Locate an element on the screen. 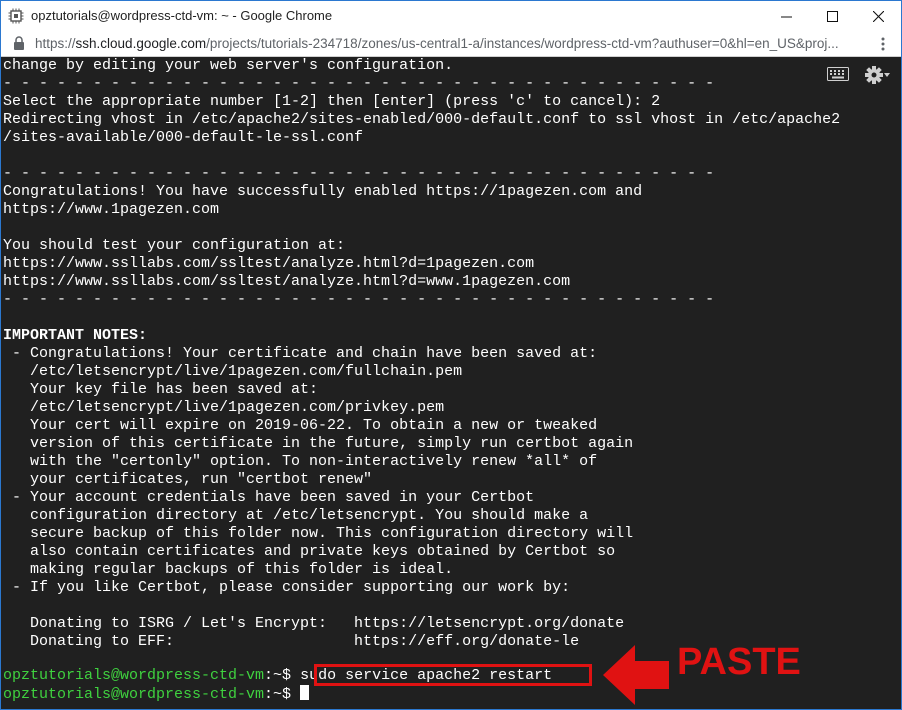 The width and height of the screenshot is (902, 710). close-button is located at coordinates (878, 16).